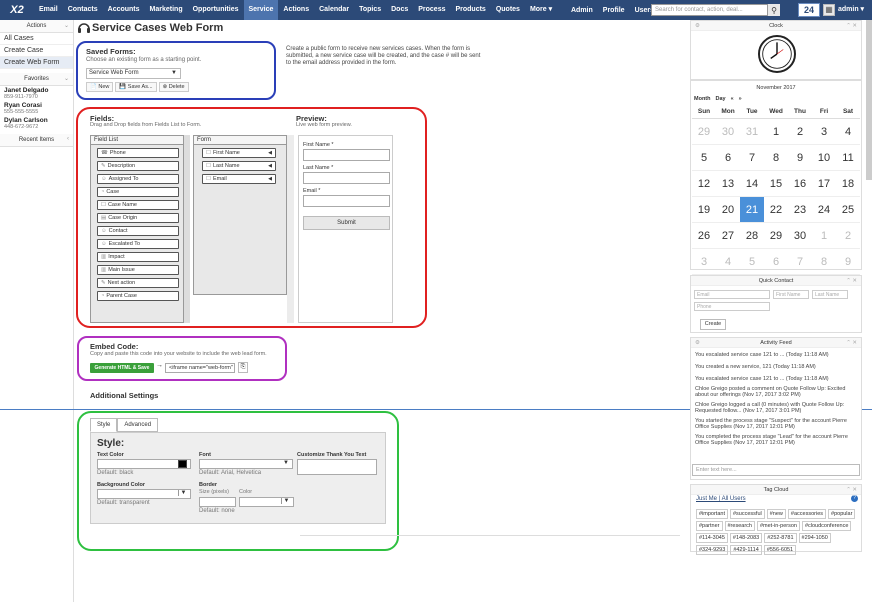  I want to click on border-size-input, so click(217, 502).